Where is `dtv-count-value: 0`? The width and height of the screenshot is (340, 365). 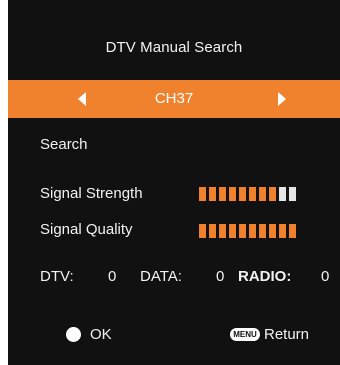
dtv-count-value: 0 is located at coordinates (112, 276).